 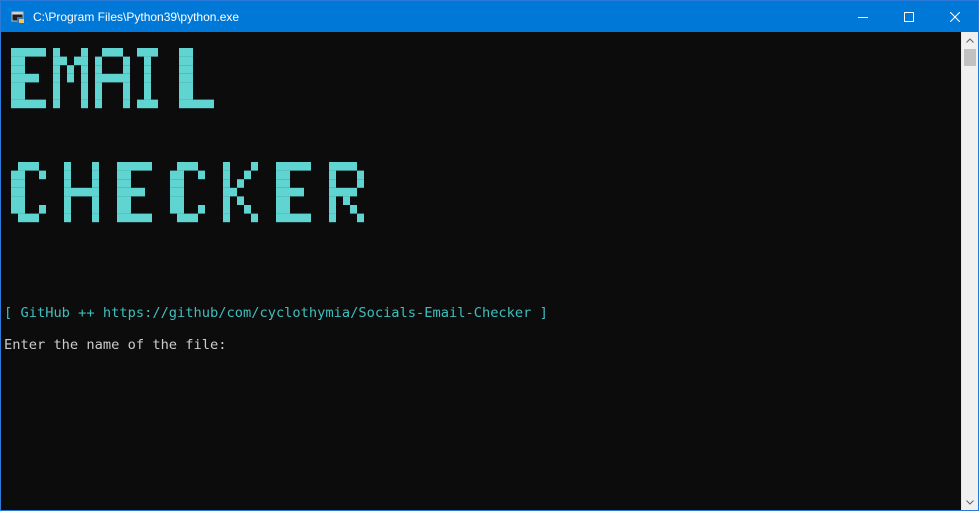 I want to click on window-controls, so click(x=909, y=16).